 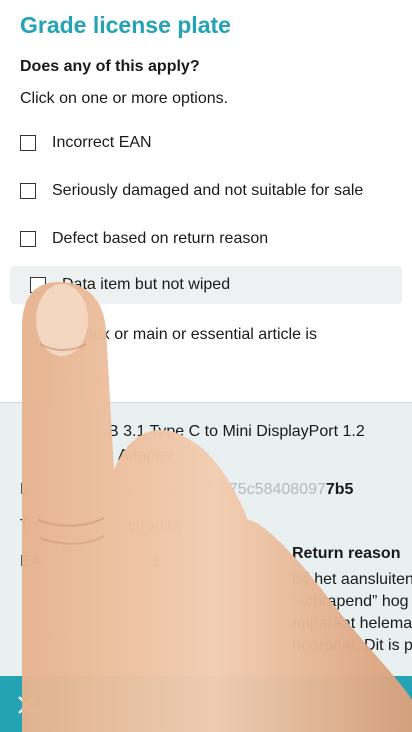 What do you see at coordinates (206, 704) in the screenshot?
I see `bottom-action-bar` at bounding box center [206, 704].